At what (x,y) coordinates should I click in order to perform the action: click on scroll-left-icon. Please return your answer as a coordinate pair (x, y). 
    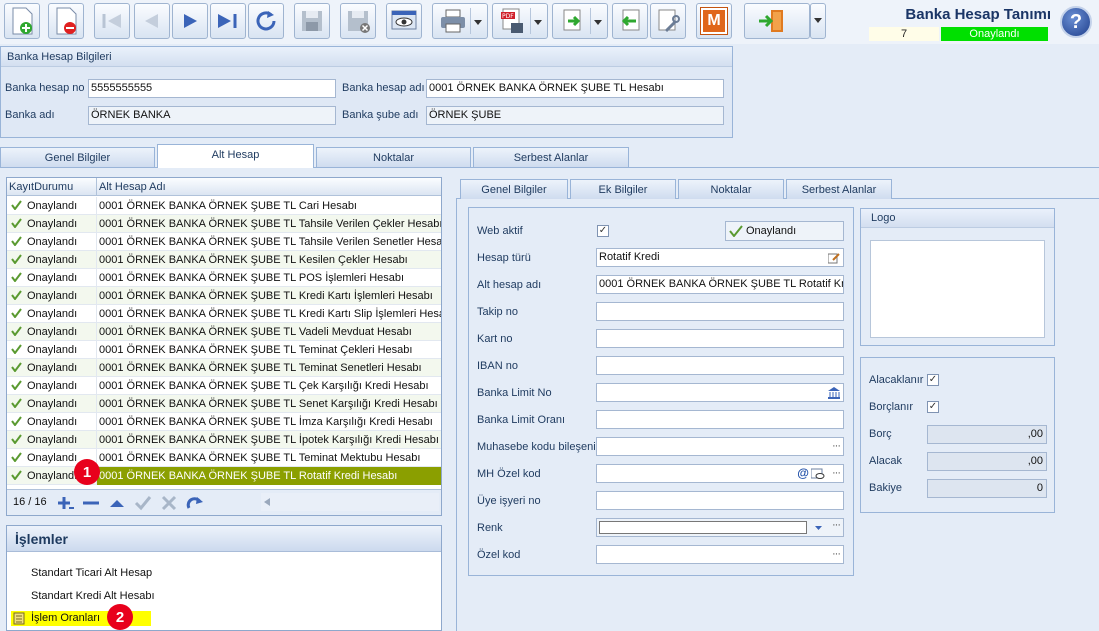
    Looking at the image, I should click on (267, 502).